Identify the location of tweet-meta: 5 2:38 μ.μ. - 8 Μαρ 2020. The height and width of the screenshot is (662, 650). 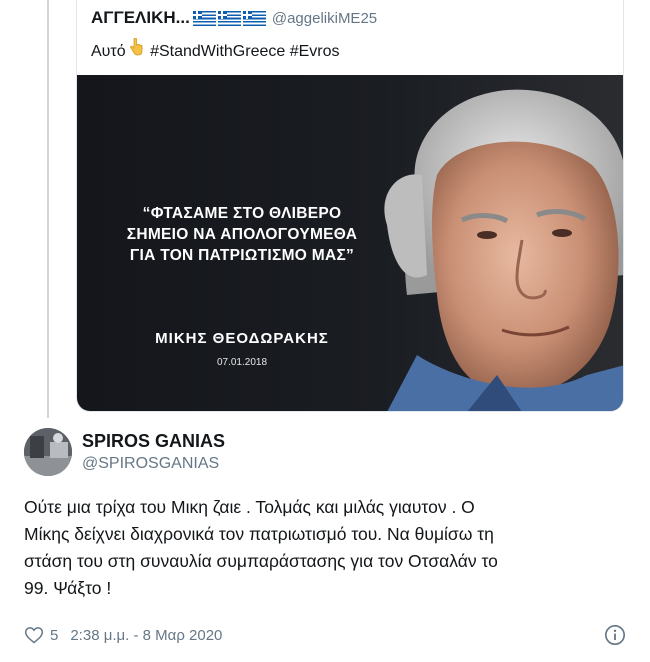
(325, 635).